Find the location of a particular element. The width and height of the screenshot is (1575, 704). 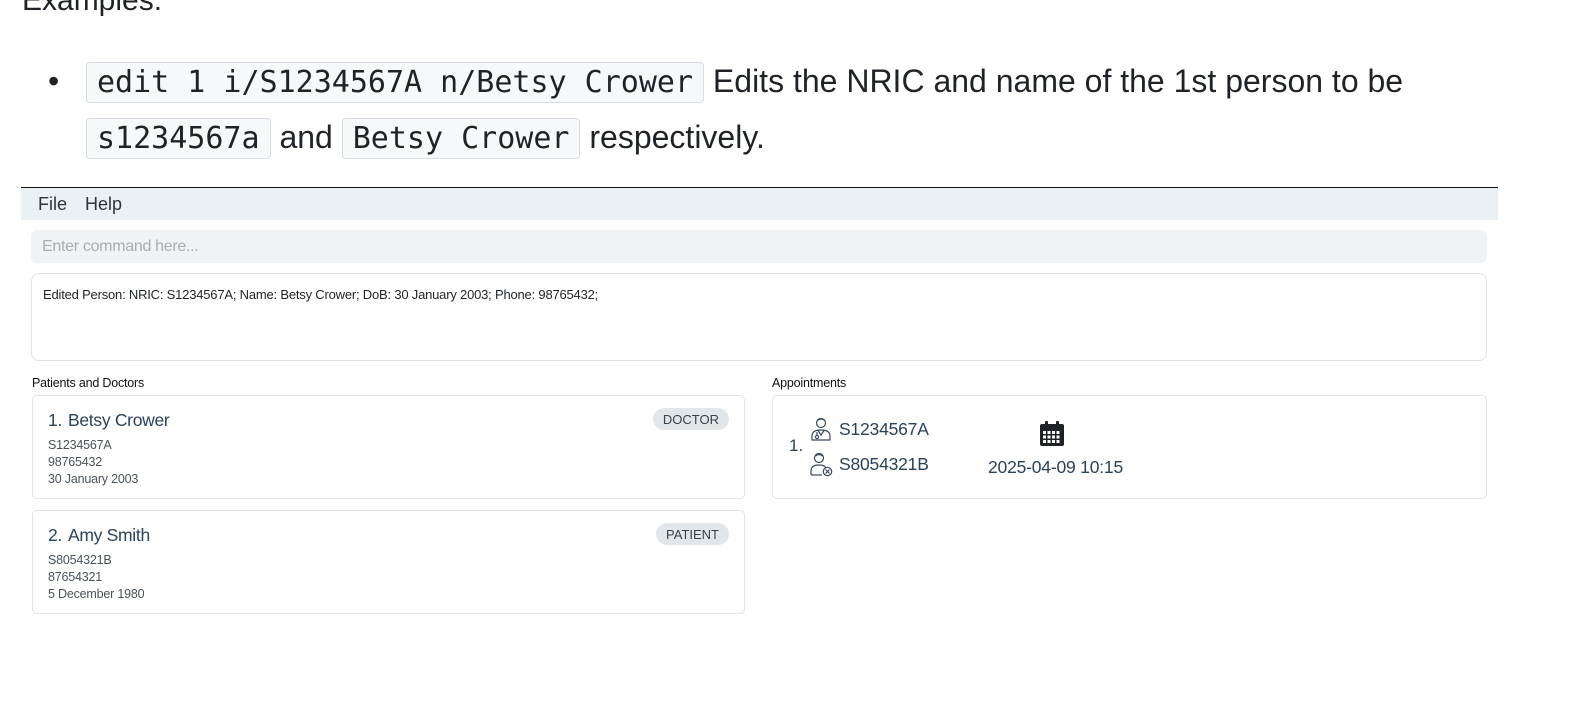

menu-help: Help is located at coordinates (103, 204).